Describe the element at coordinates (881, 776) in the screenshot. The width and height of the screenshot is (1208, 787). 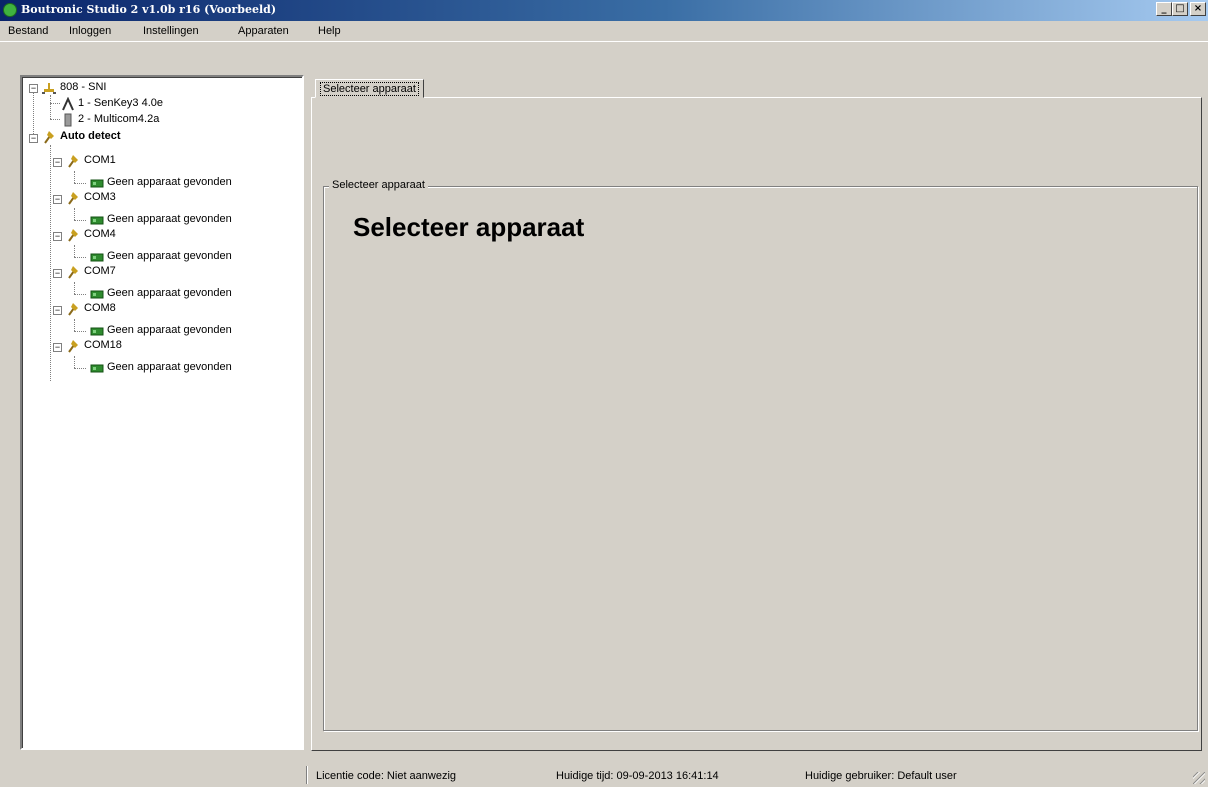
I see `status-user: Huidige gebruiker: Default user` at that location.